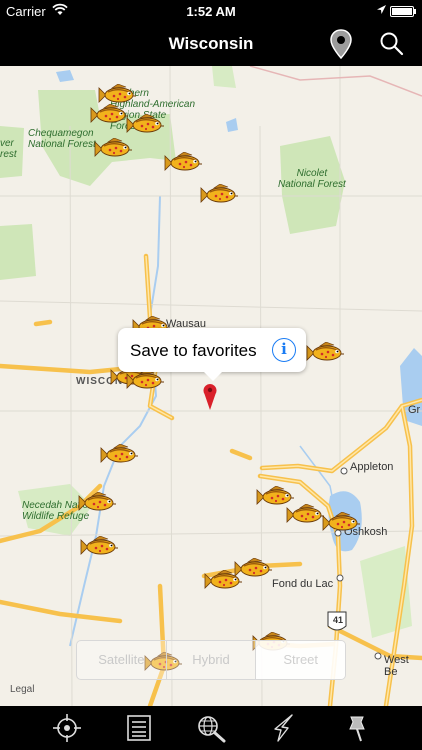 This screenshot has width=422, height=750. What do you see at coordinates (139, 728) in the screenshot?
I see `list-icon` at bounding box center [139, 728].